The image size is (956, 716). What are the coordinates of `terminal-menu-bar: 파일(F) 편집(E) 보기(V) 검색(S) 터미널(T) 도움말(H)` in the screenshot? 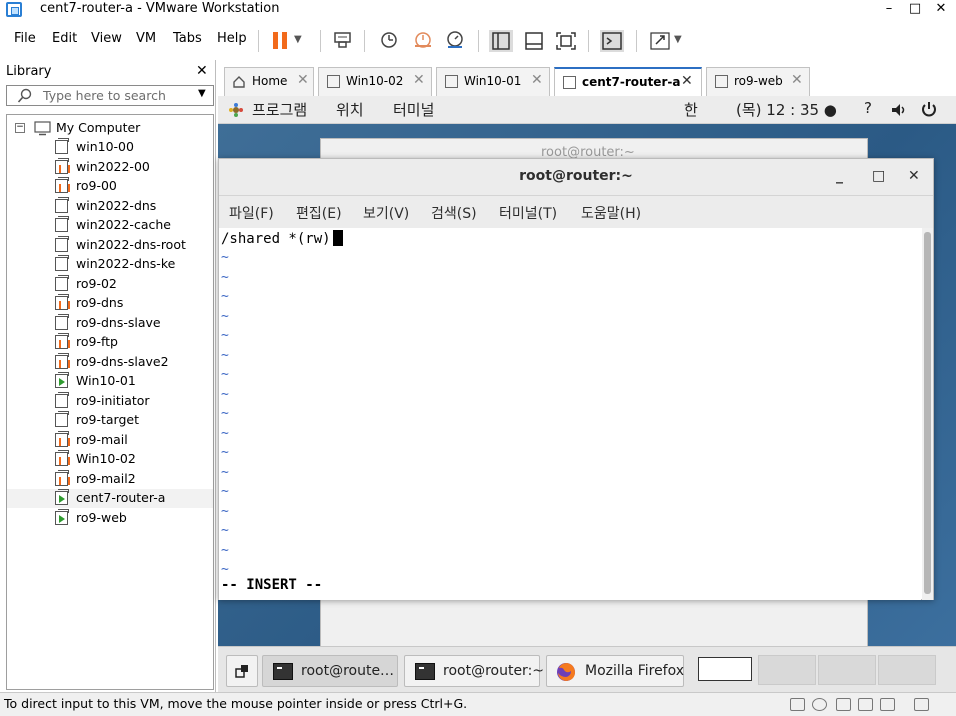 It's located at (576, 212).